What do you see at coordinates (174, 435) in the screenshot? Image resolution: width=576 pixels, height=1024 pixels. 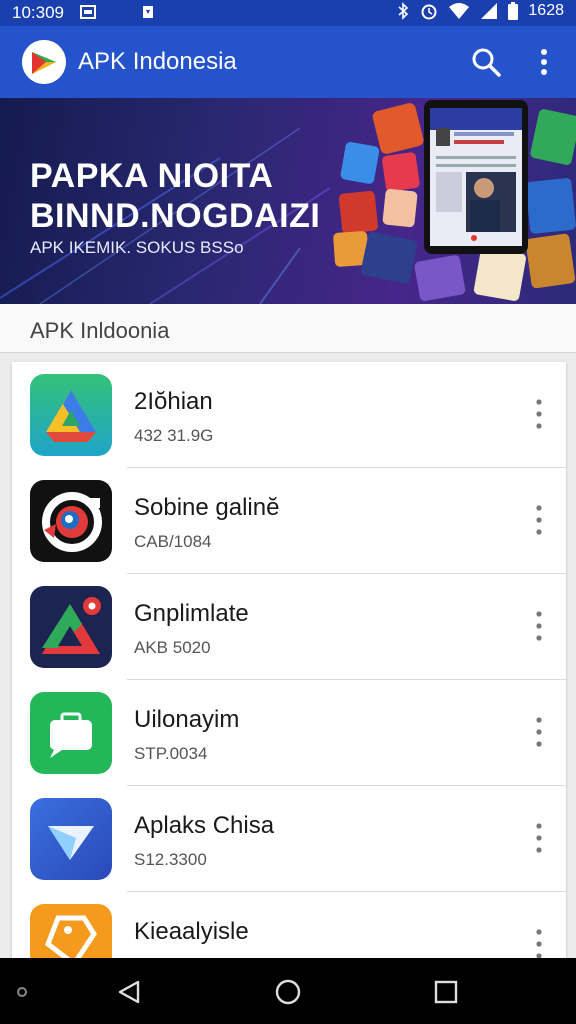 I see `app-meta: 432 31.9G` at bounding box center [174, 435].